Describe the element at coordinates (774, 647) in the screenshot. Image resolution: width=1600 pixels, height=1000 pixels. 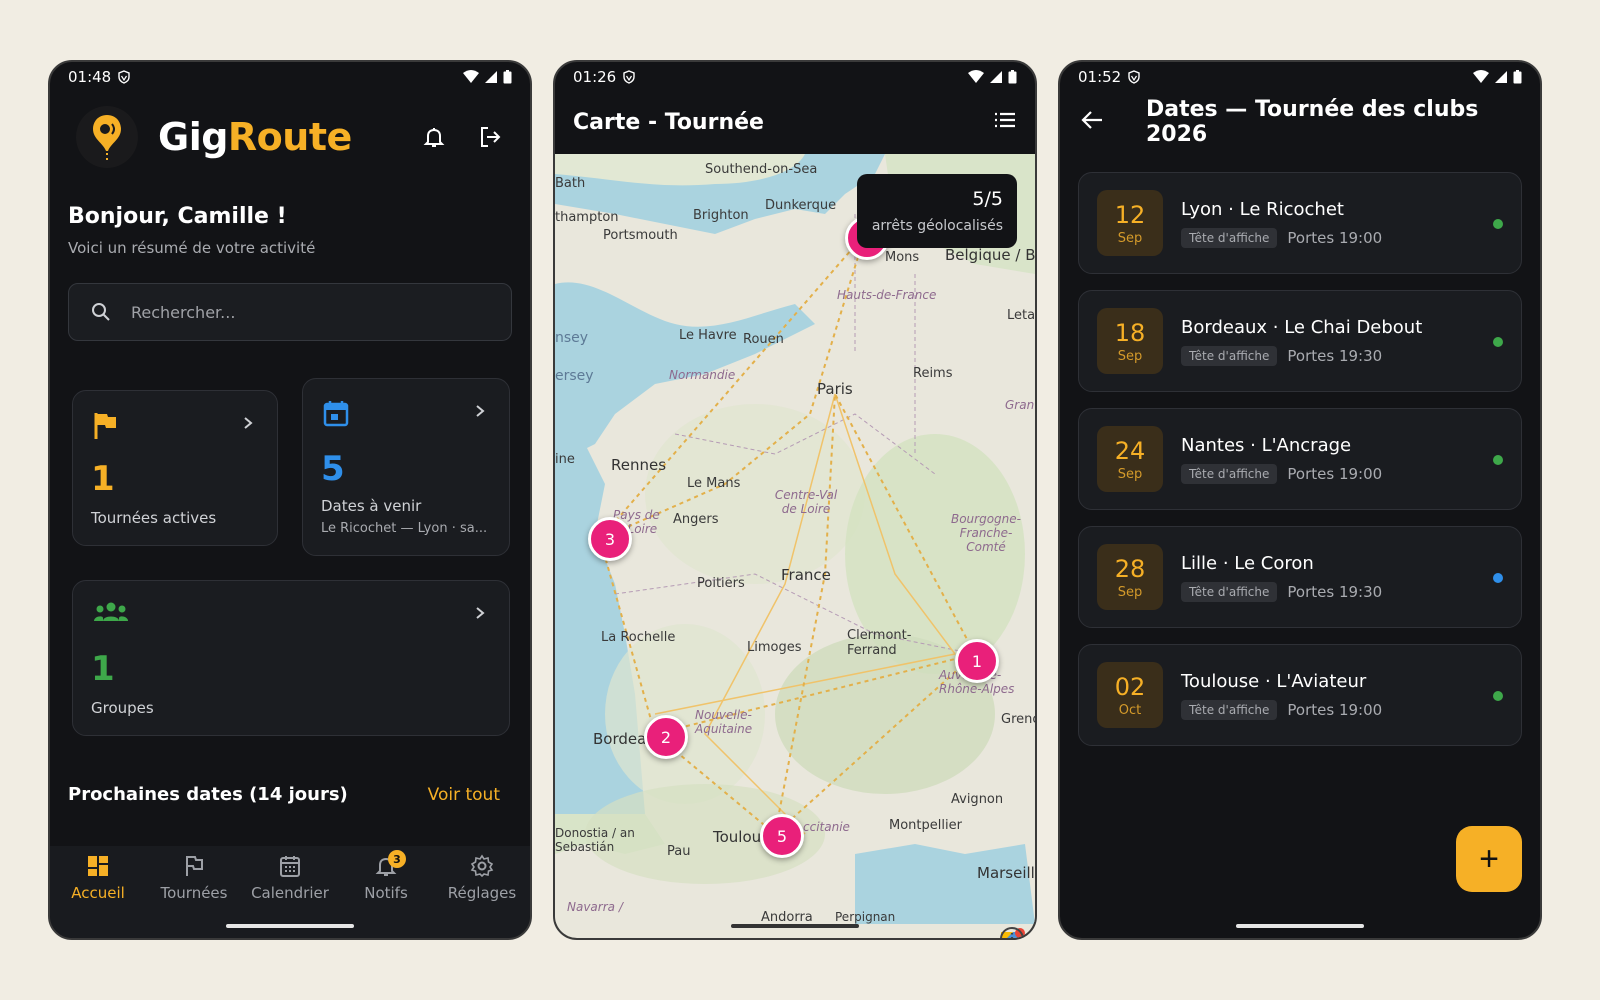
I see `map-label-limoges: Limoges` at that location.